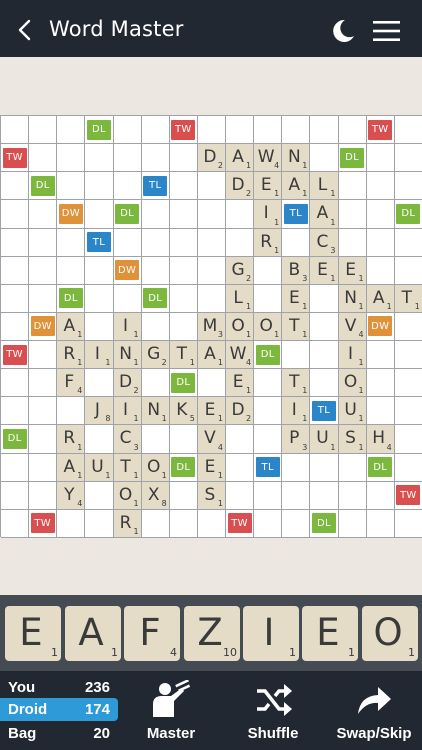 The height and width of the screenshot is (750, 422). What do you see at coordinates (155, 495) in the screenshot?
I see `board-tile: X8` at bounding box center [155, 495].